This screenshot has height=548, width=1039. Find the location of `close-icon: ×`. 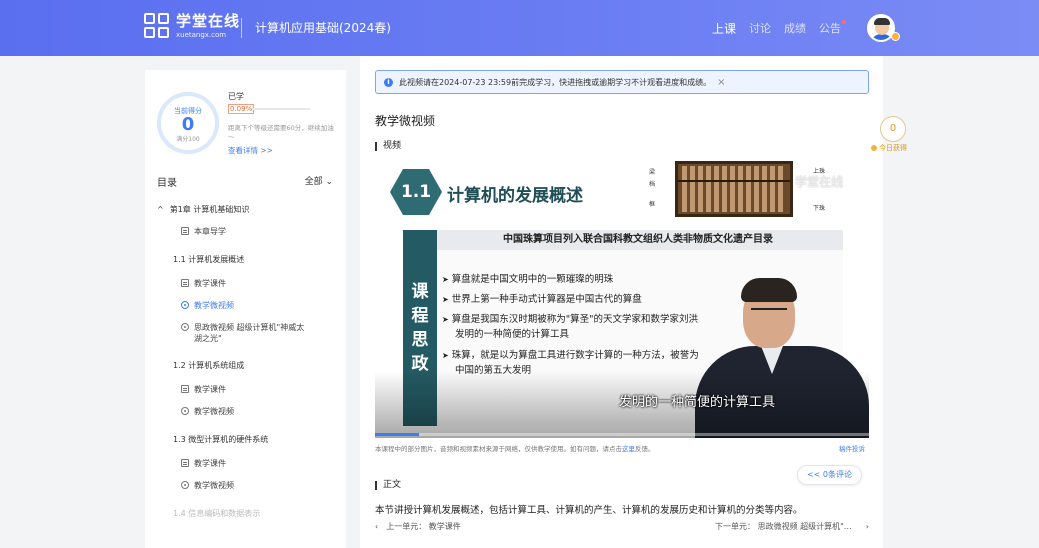

close-icon: × is located at coordinates (721, 82).